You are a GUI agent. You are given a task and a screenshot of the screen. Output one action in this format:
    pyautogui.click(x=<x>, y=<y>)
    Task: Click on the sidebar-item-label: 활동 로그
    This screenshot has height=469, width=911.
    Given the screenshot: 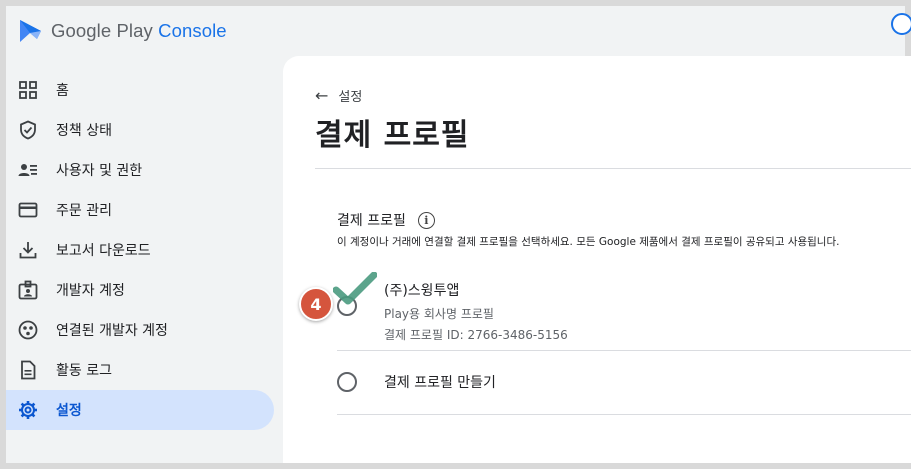 What is the action you would take?
    pyautogui.click(x=84, y=371)
    